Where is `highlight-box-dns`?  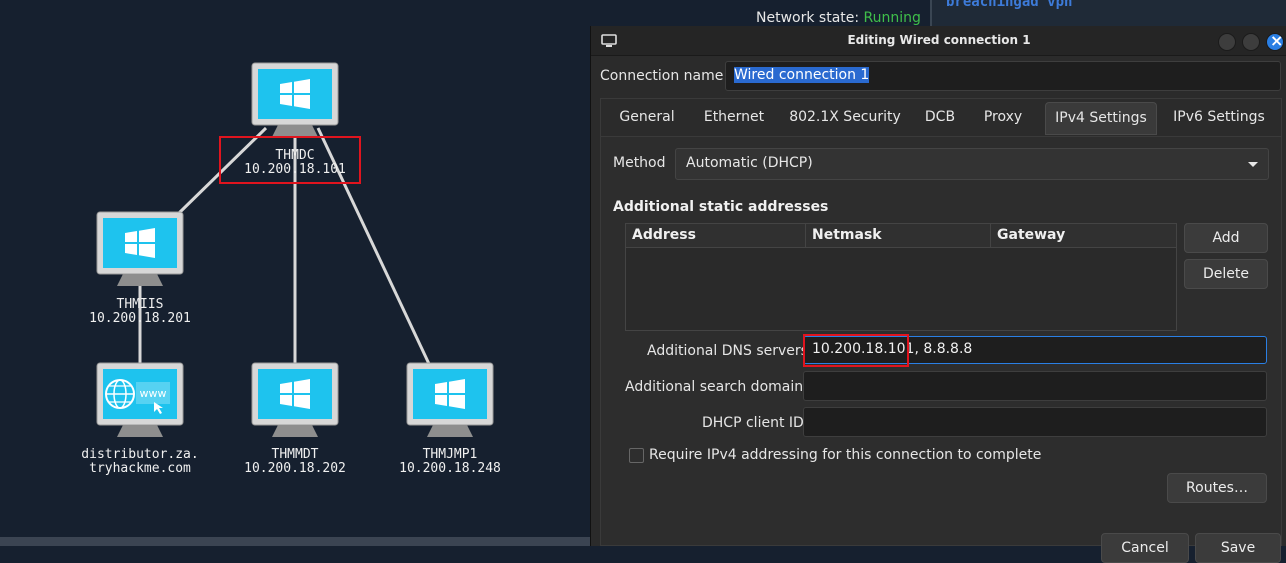 highlight-box-dns is located at coordinates (856, 350).